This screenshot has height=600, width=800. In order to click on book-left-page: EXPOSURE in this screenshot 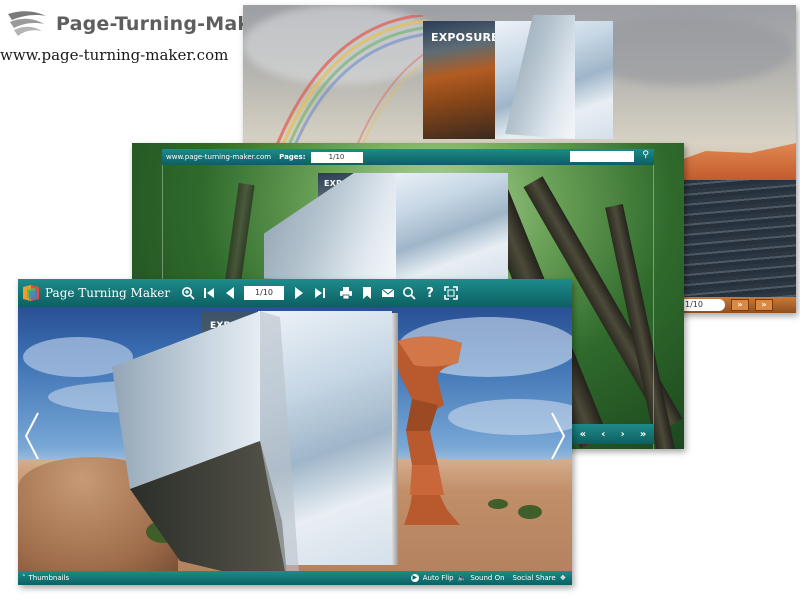, I will do `click(461, 80)`.